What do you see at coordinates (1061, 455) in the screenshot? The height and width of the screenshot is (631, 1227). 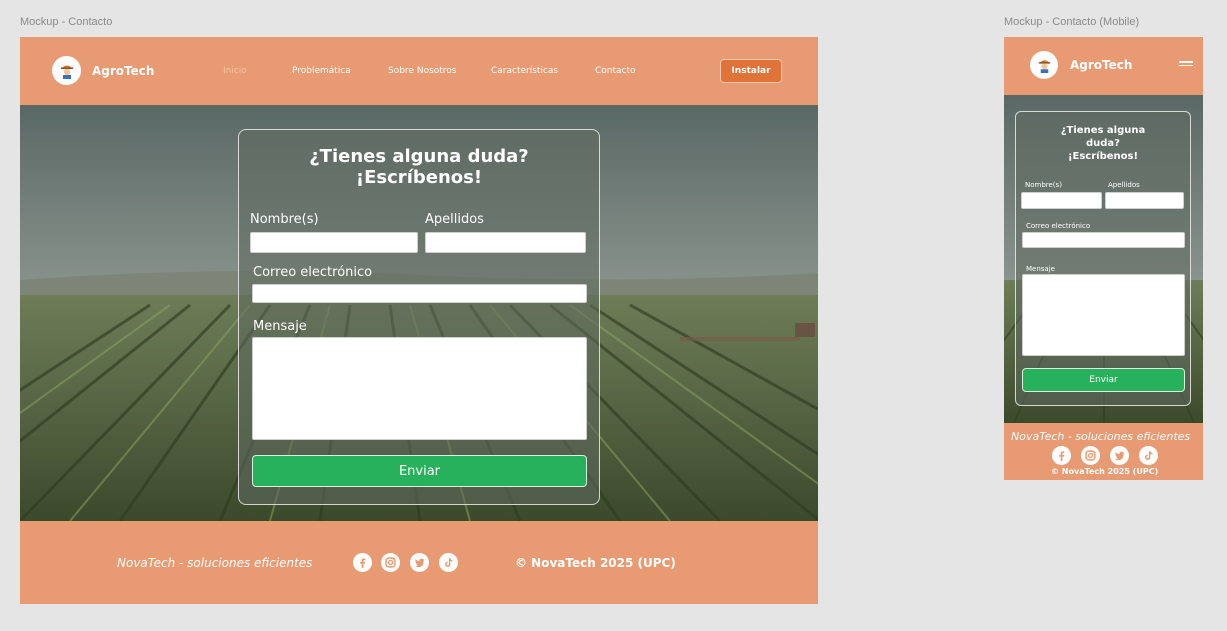 I see `mobile-facebook-icon` at bounding box center [1061, 455].